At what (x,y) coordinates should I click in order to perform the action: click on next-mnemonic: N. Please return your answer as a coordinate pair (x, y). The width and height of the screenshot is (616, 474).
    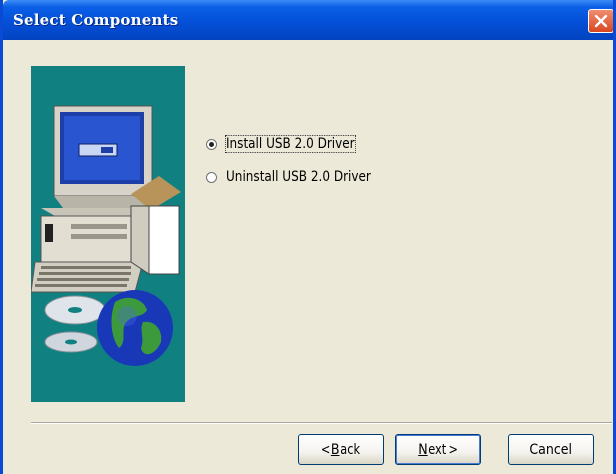
    Looking at the image, I should click on (423, 449).